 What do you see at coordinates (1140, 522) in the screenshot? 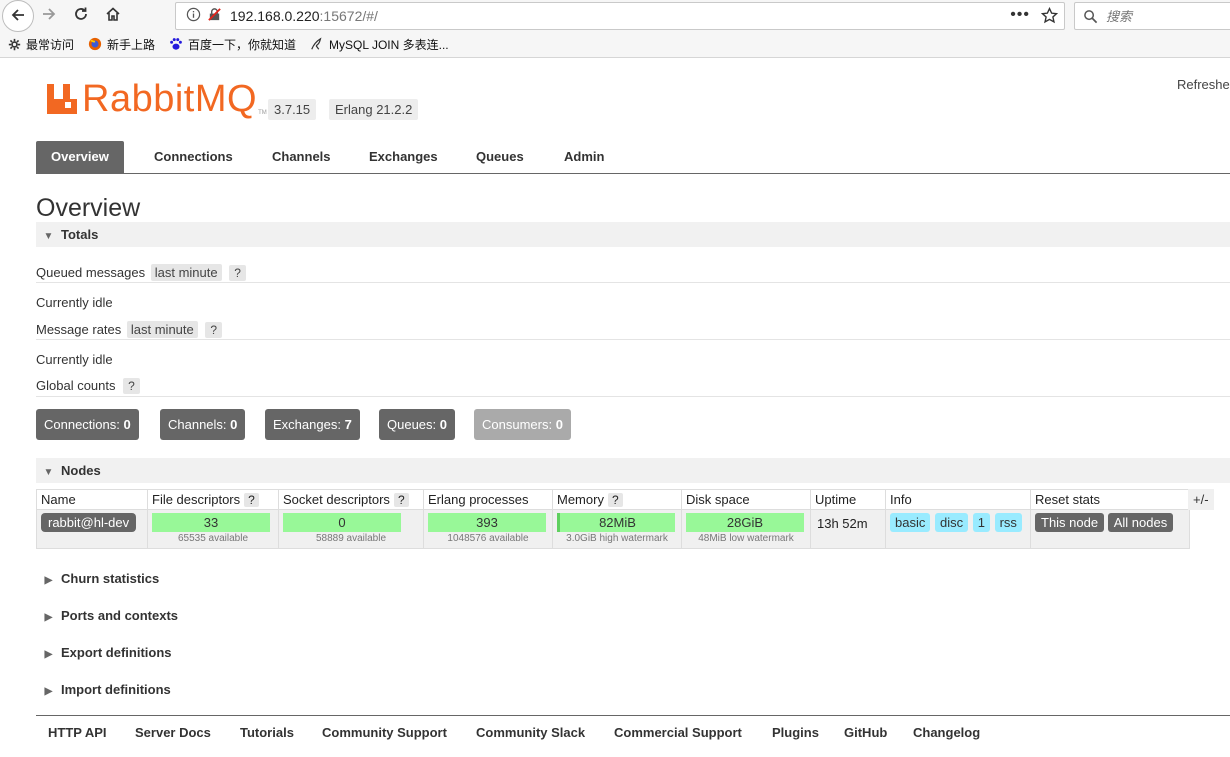
I see `reset-all-nodes-button: All nodes` at bounding box center [1140, 522].